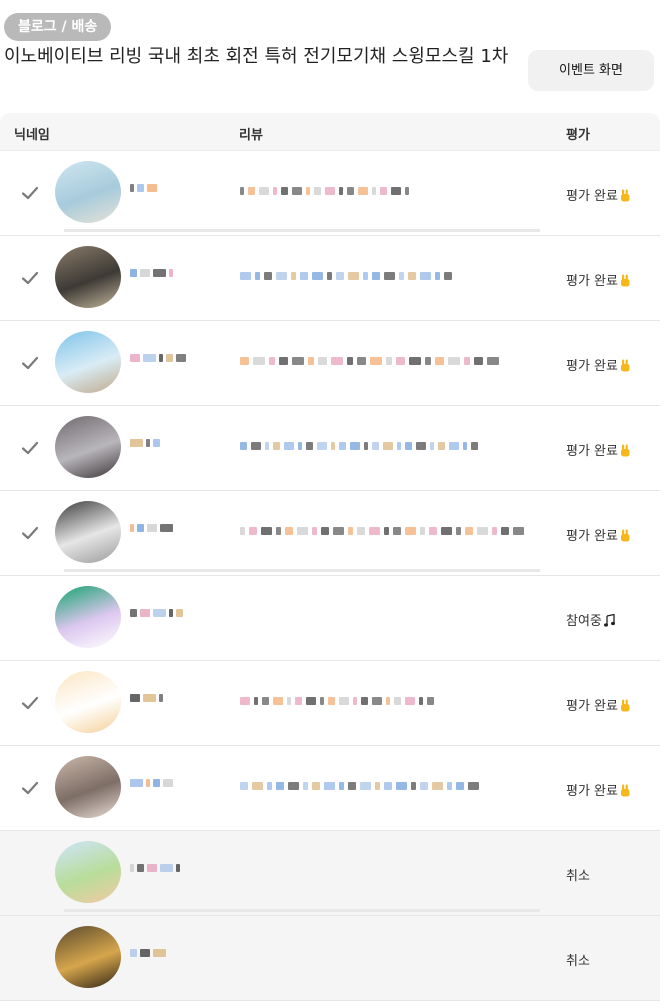  I want to click on column-header-review: 리뷰, so click(251, 135).